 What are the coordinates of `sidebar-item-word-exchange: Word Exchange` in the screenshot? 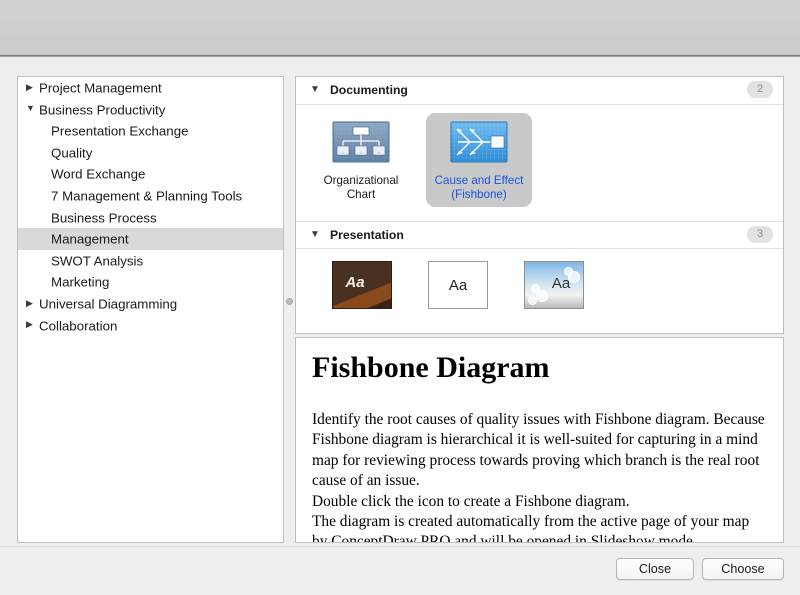 It's located at (150, 174).